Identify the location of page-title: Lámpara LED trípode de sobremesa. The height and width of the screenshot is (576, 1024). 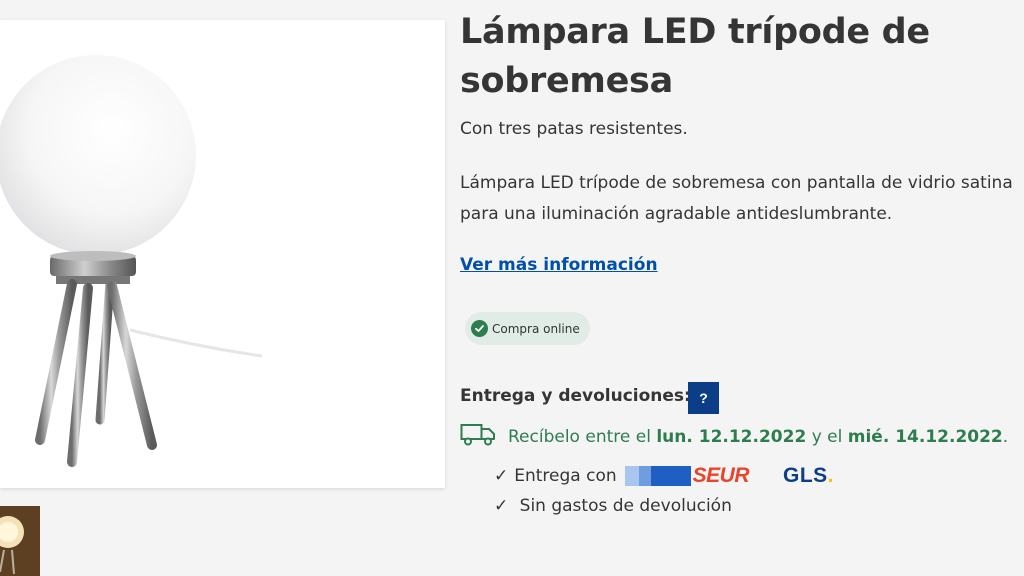
(695, 56).